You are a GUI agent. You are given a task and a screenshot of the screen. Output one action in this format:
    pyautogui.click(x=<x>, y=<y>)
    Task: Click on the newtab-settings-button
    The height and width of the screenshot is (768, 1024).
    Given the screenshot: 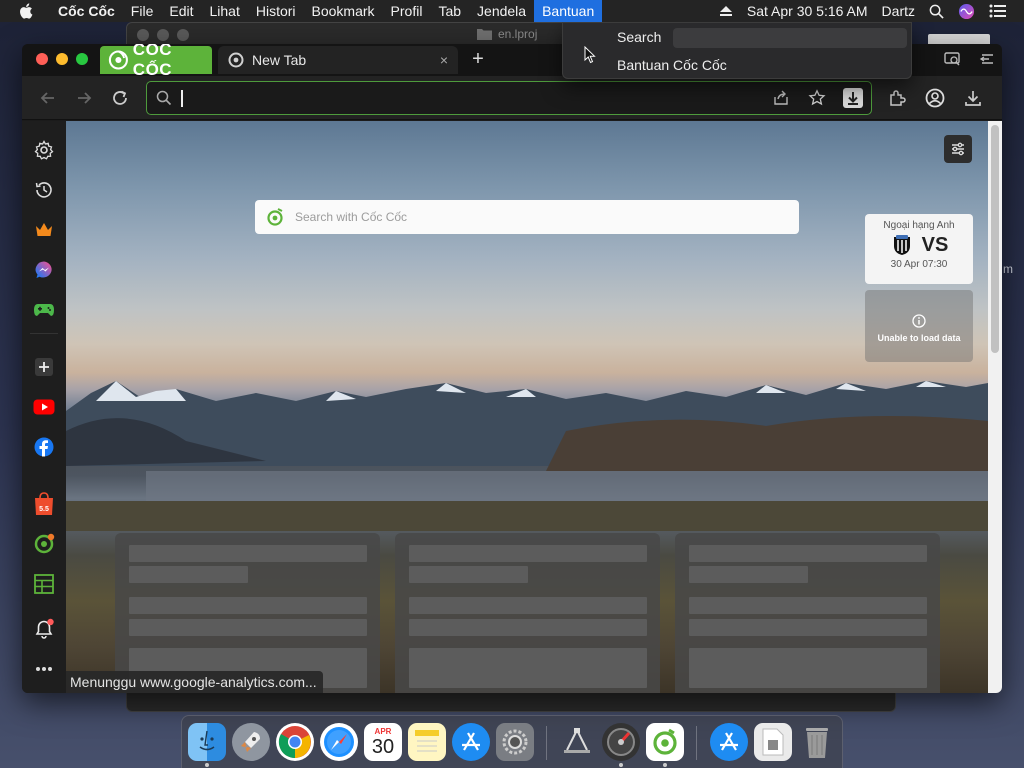 What is the action you would take?
    pyautogui.click(x=958, y=149)
    